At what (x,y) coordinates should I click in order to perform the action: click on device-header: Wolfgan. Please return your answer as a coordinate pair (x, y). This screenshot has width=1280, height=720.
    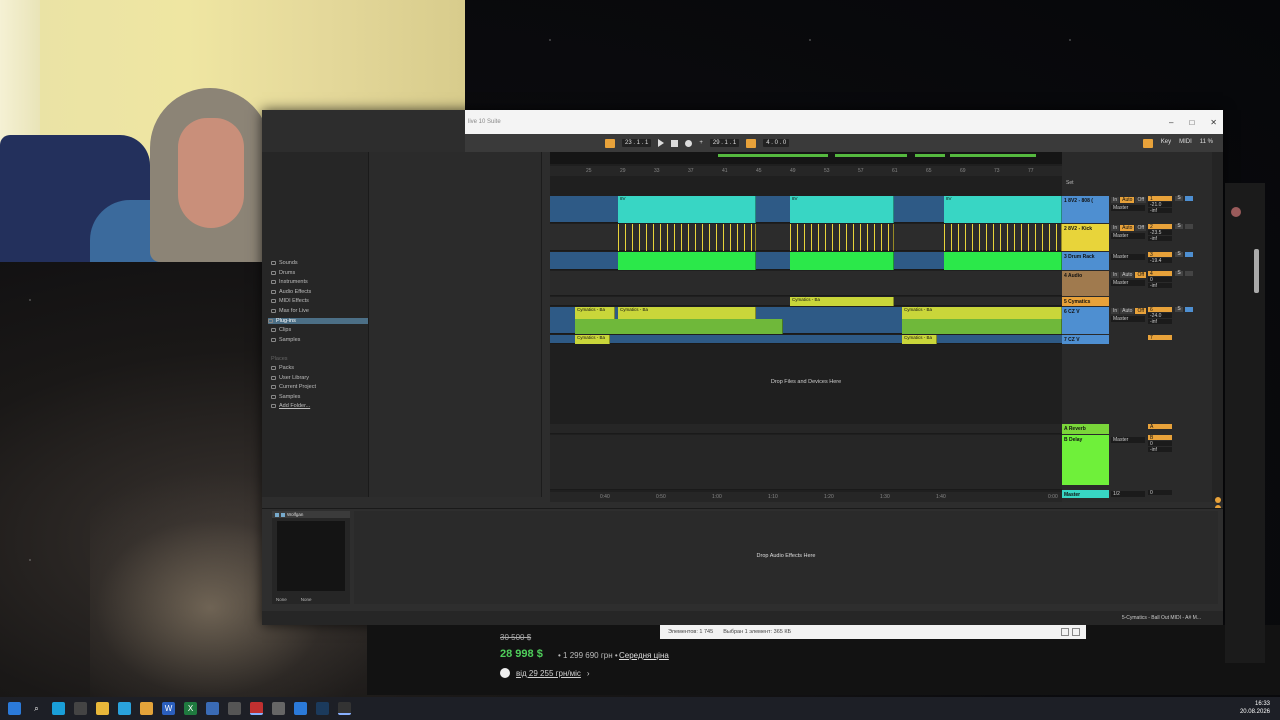
    Looking at the image, I should click on (311, 514).